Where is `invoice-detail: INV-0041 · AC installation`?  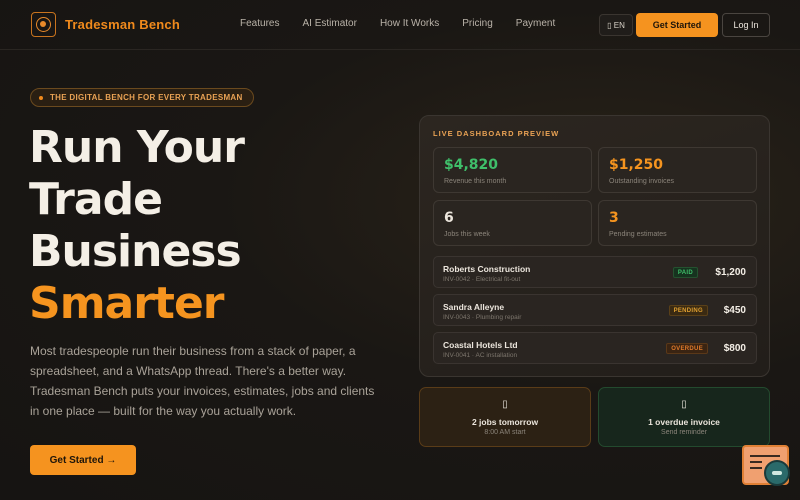
invoice-detail: INV-0041 · AC installation is located at coordinates (480, 355).